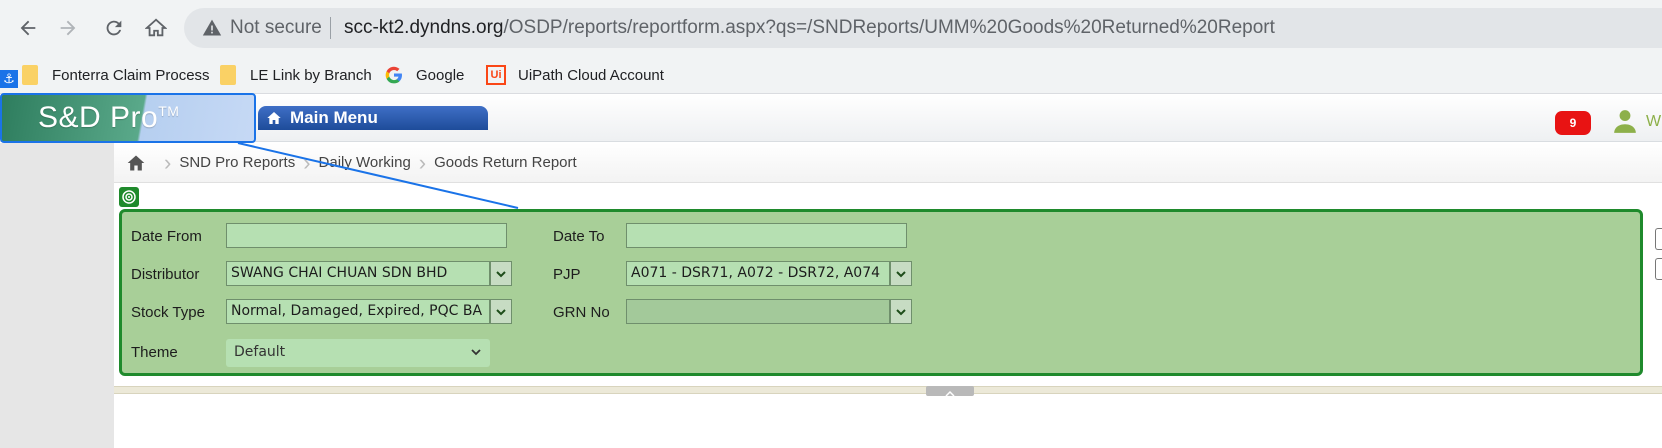 This screenshot has height=448, width=1662. I want to click on main-menu-button: Main Menu, so click(373, 118).